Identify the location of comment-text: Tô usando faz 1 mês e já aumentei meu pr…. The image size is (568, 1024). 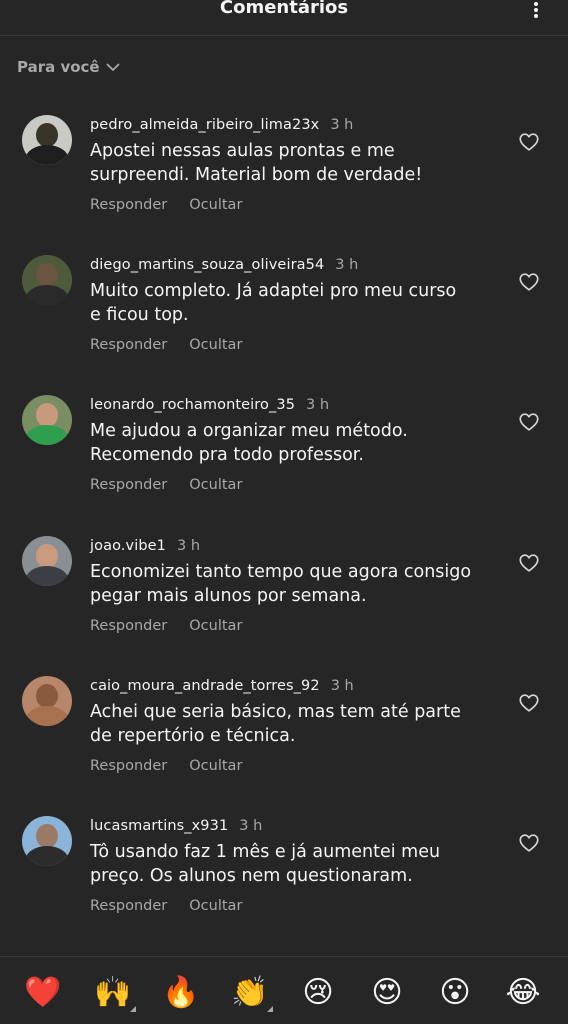
(295, 864).